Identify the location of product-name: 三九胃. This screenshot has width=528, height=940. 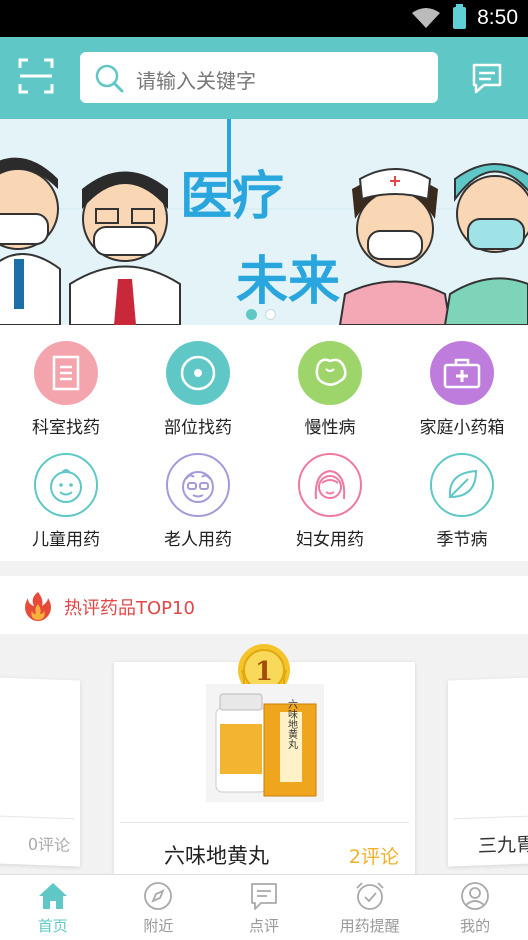
(503, 845).